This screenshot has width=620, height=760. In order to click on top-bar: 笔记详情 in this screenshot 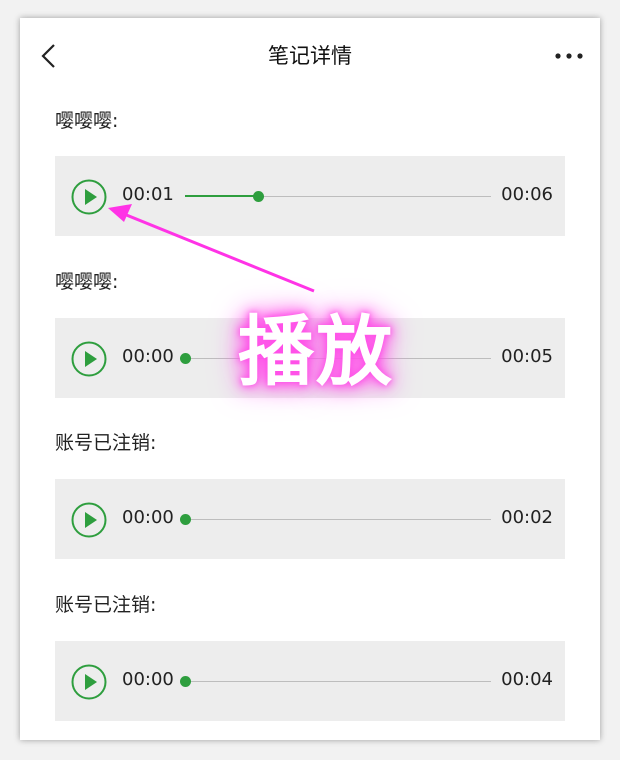, I will do `click(310, 56)`.